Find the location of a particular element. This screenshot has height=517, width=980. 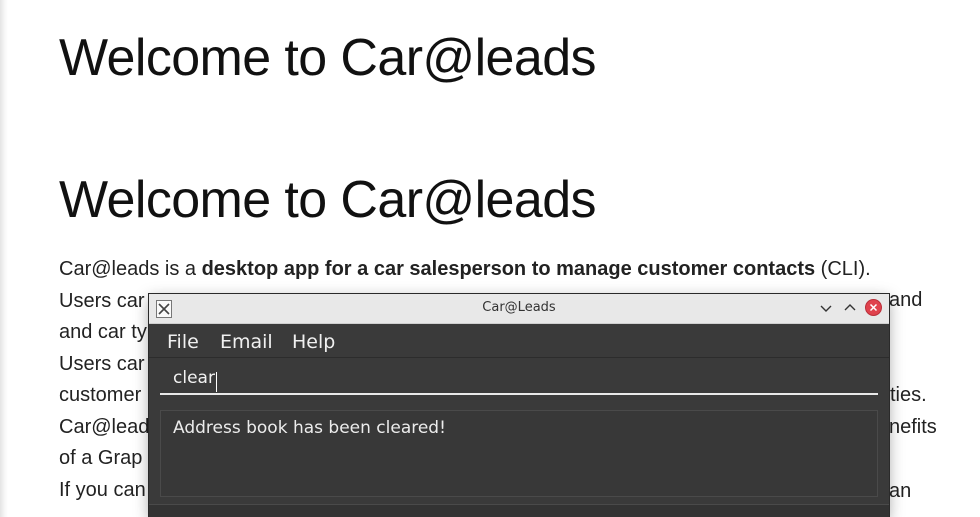

page-title: Welcome to Car@leads is located at coordinates (328, 58).